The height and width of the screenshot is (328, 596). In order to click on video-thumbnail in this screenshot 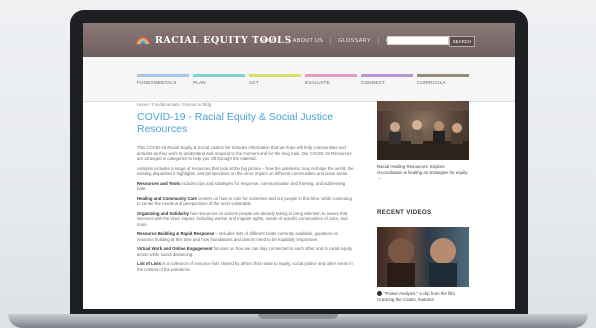, I will do `click(423, 257)`.